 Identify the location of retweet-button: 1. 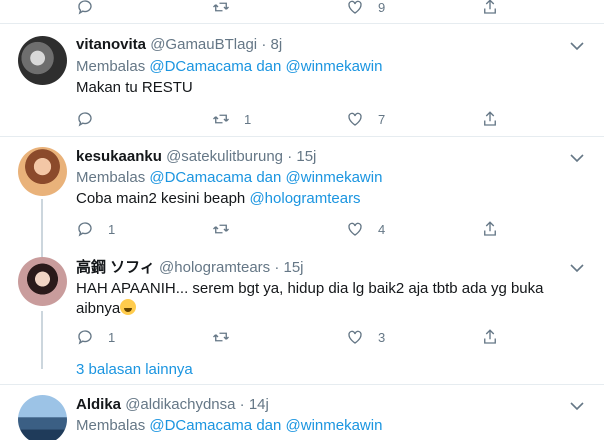
(231, 119).